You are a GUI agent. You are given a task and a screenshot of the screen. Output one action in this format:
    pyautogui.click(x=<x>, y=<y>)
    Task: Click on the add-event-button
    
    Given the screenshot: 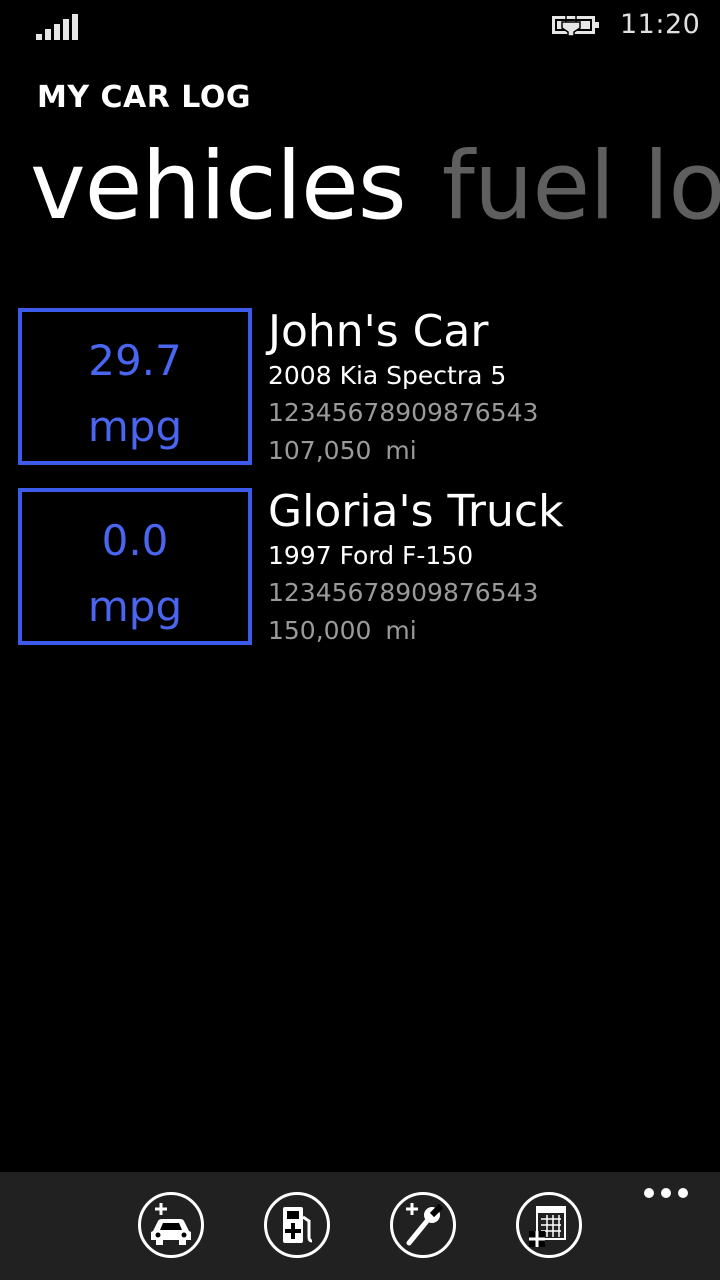 What is the action you would take?
    pyautogui.click(x=549, y=1225)
    